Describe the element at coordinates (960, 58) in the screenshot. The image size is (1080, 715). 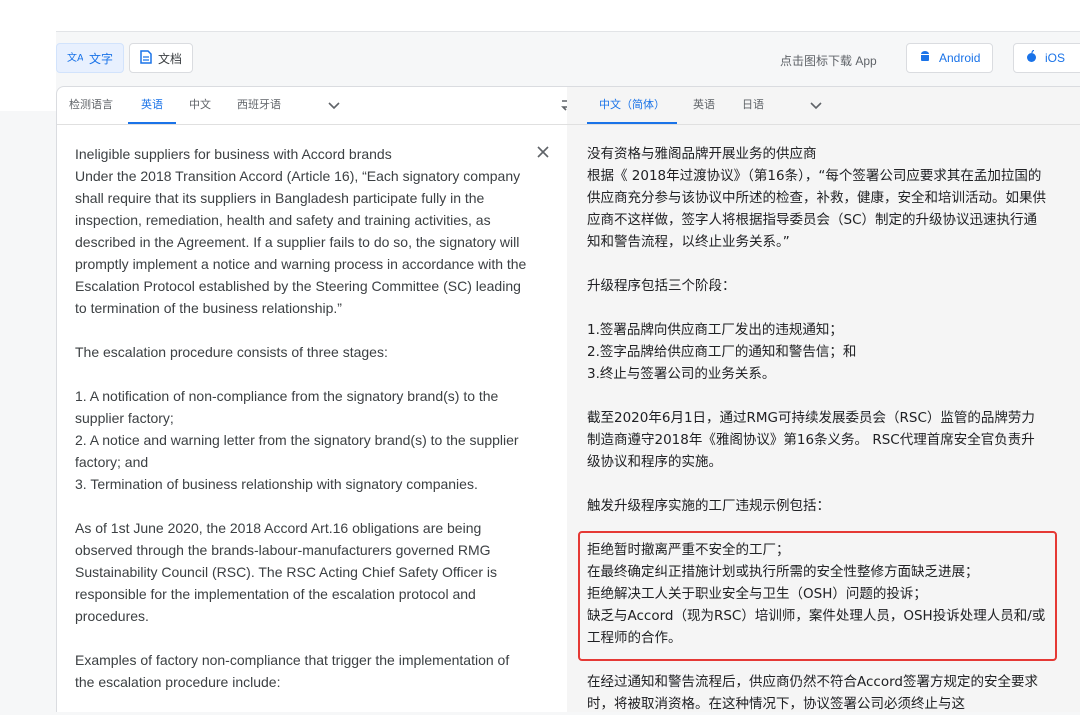
I see `android-label: Android` at that location.